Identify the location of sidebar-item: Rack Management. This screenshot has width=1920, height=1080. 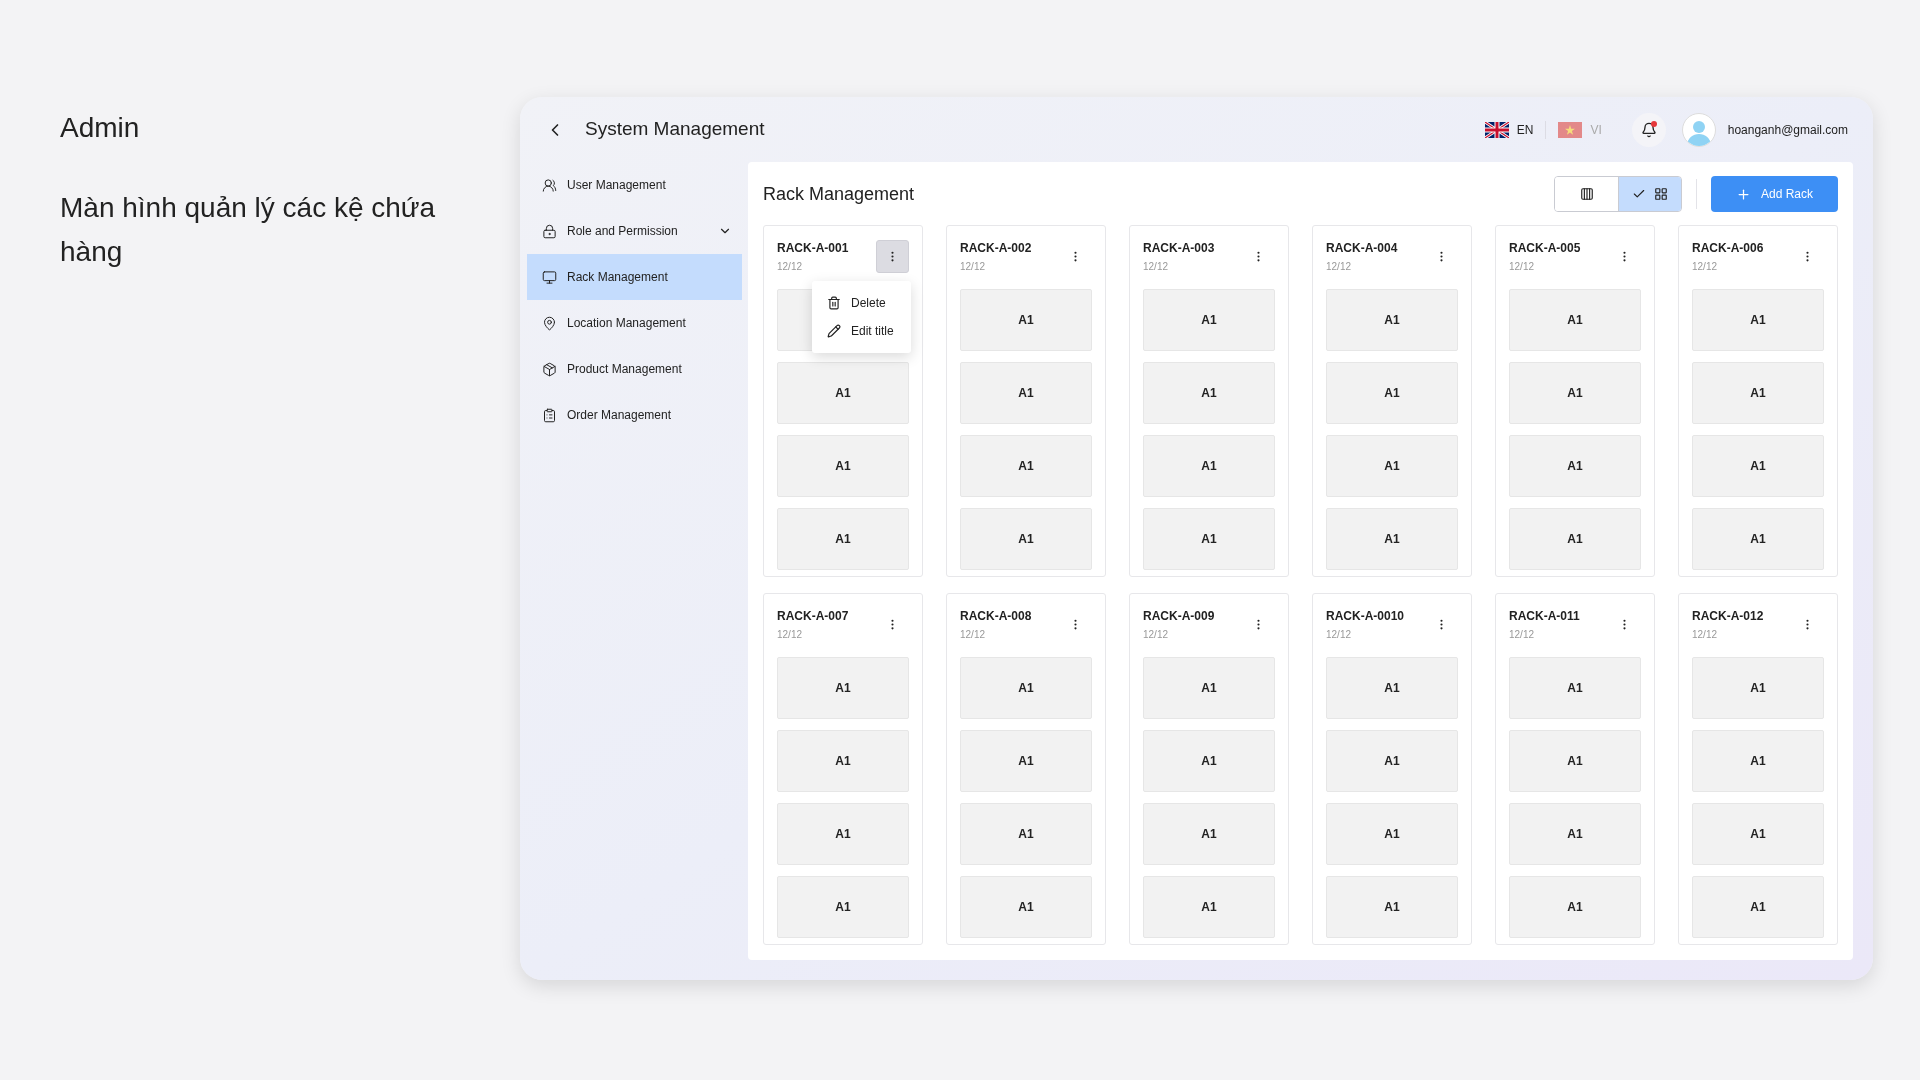
(634, 277).